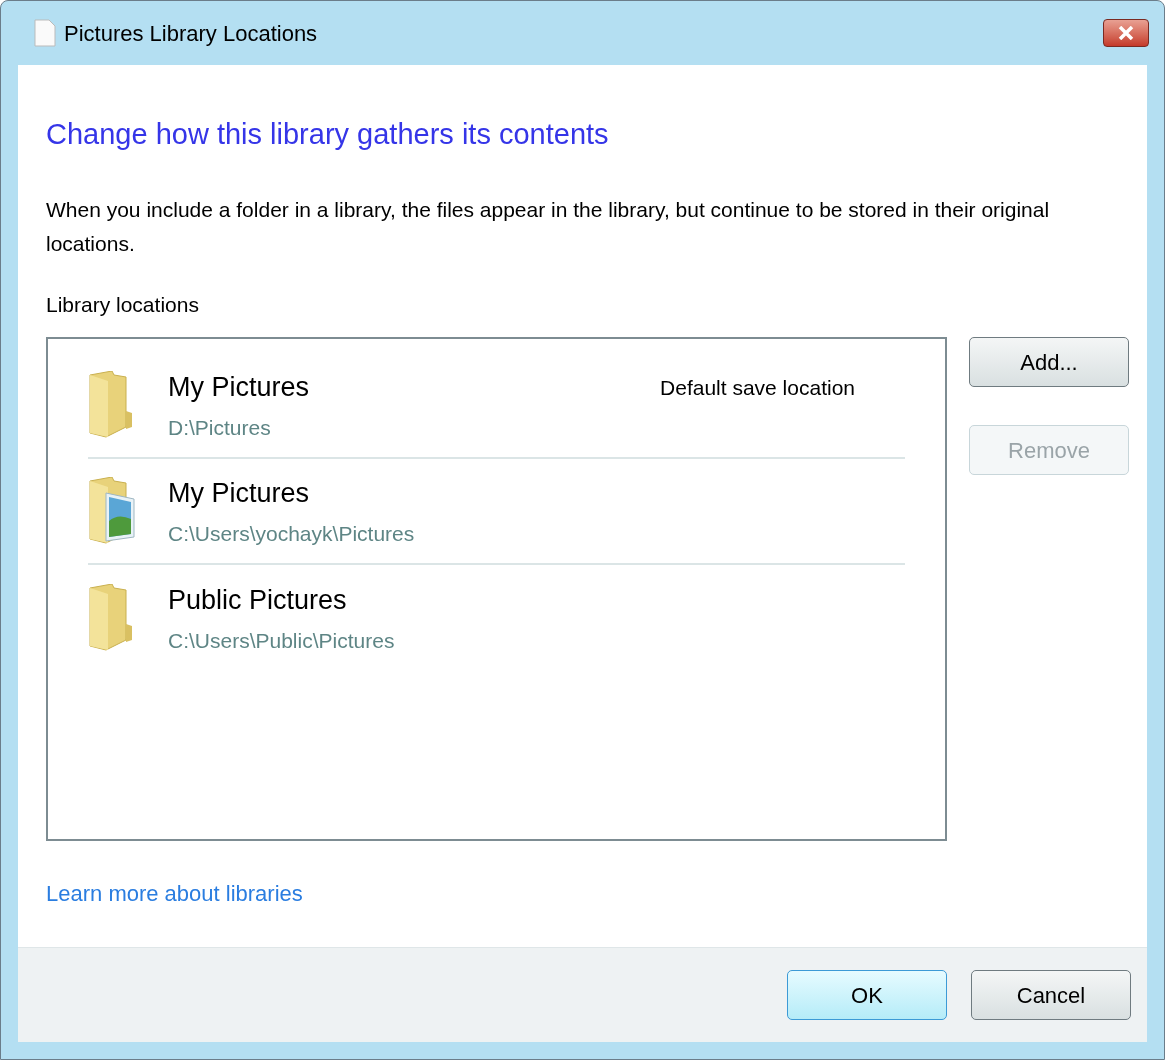  What do you see at coordinates (496, 512) in the screenshot?
I see `location-item: My Pictures C:\Users\yochayk\Pictures` at bounding box center [496, 512].